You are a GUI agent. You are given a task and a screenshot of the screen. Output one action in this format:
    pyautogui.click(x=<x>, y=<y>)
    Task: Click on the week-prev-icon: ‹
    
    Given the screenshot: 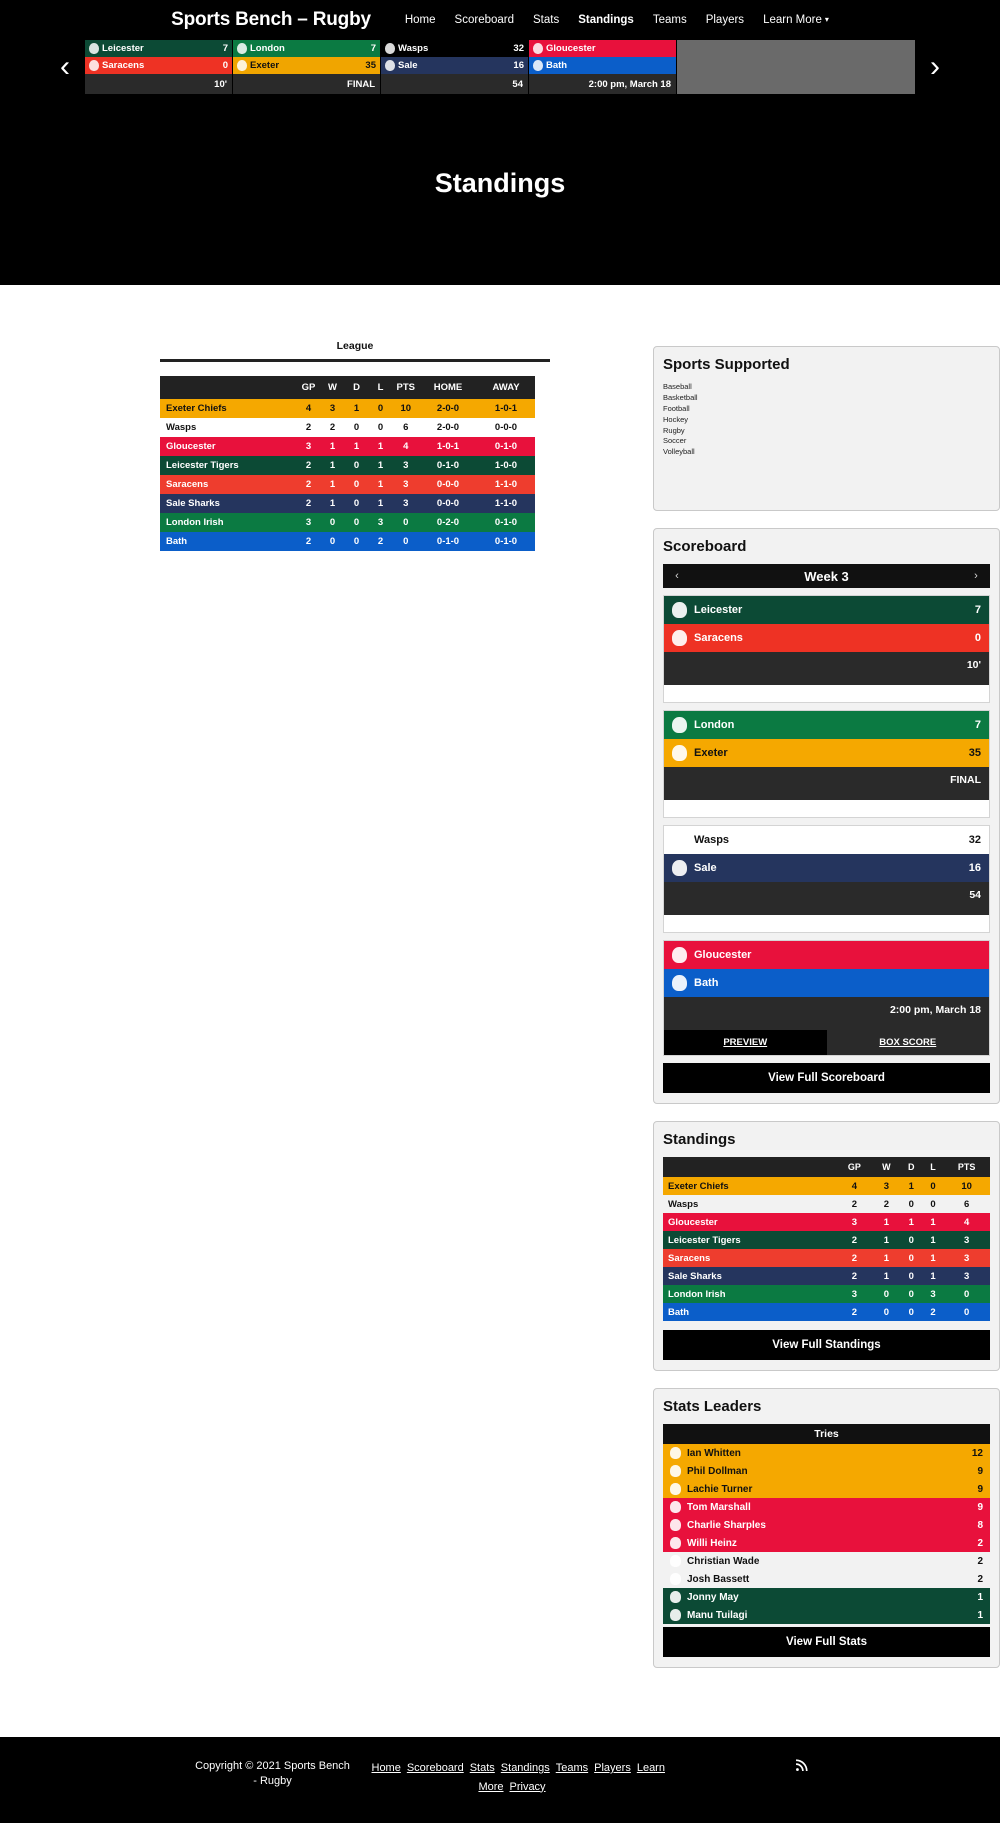 What is the action you would take?
    pyautogui.click(x=677, y=576)
    